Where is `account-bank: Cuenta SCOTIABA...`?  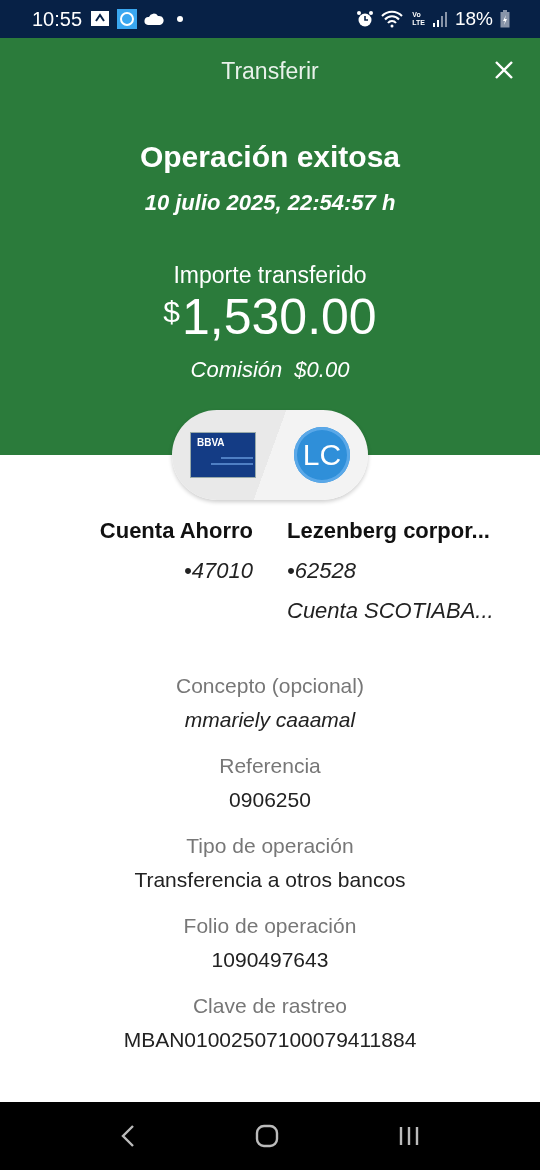 account-bank: Cuenta SCOTIABA... is located at coordinates (390, 611).